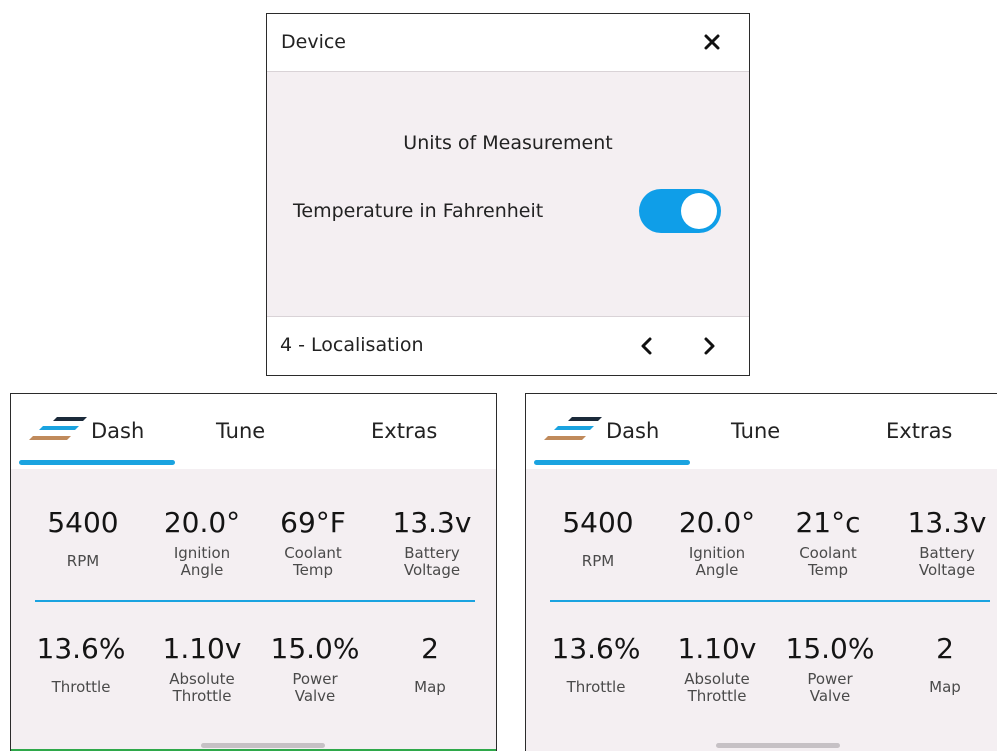 The width and height of the screenshot is (997, 751). I want to click on dialog-header: Device, so click(508, 43).